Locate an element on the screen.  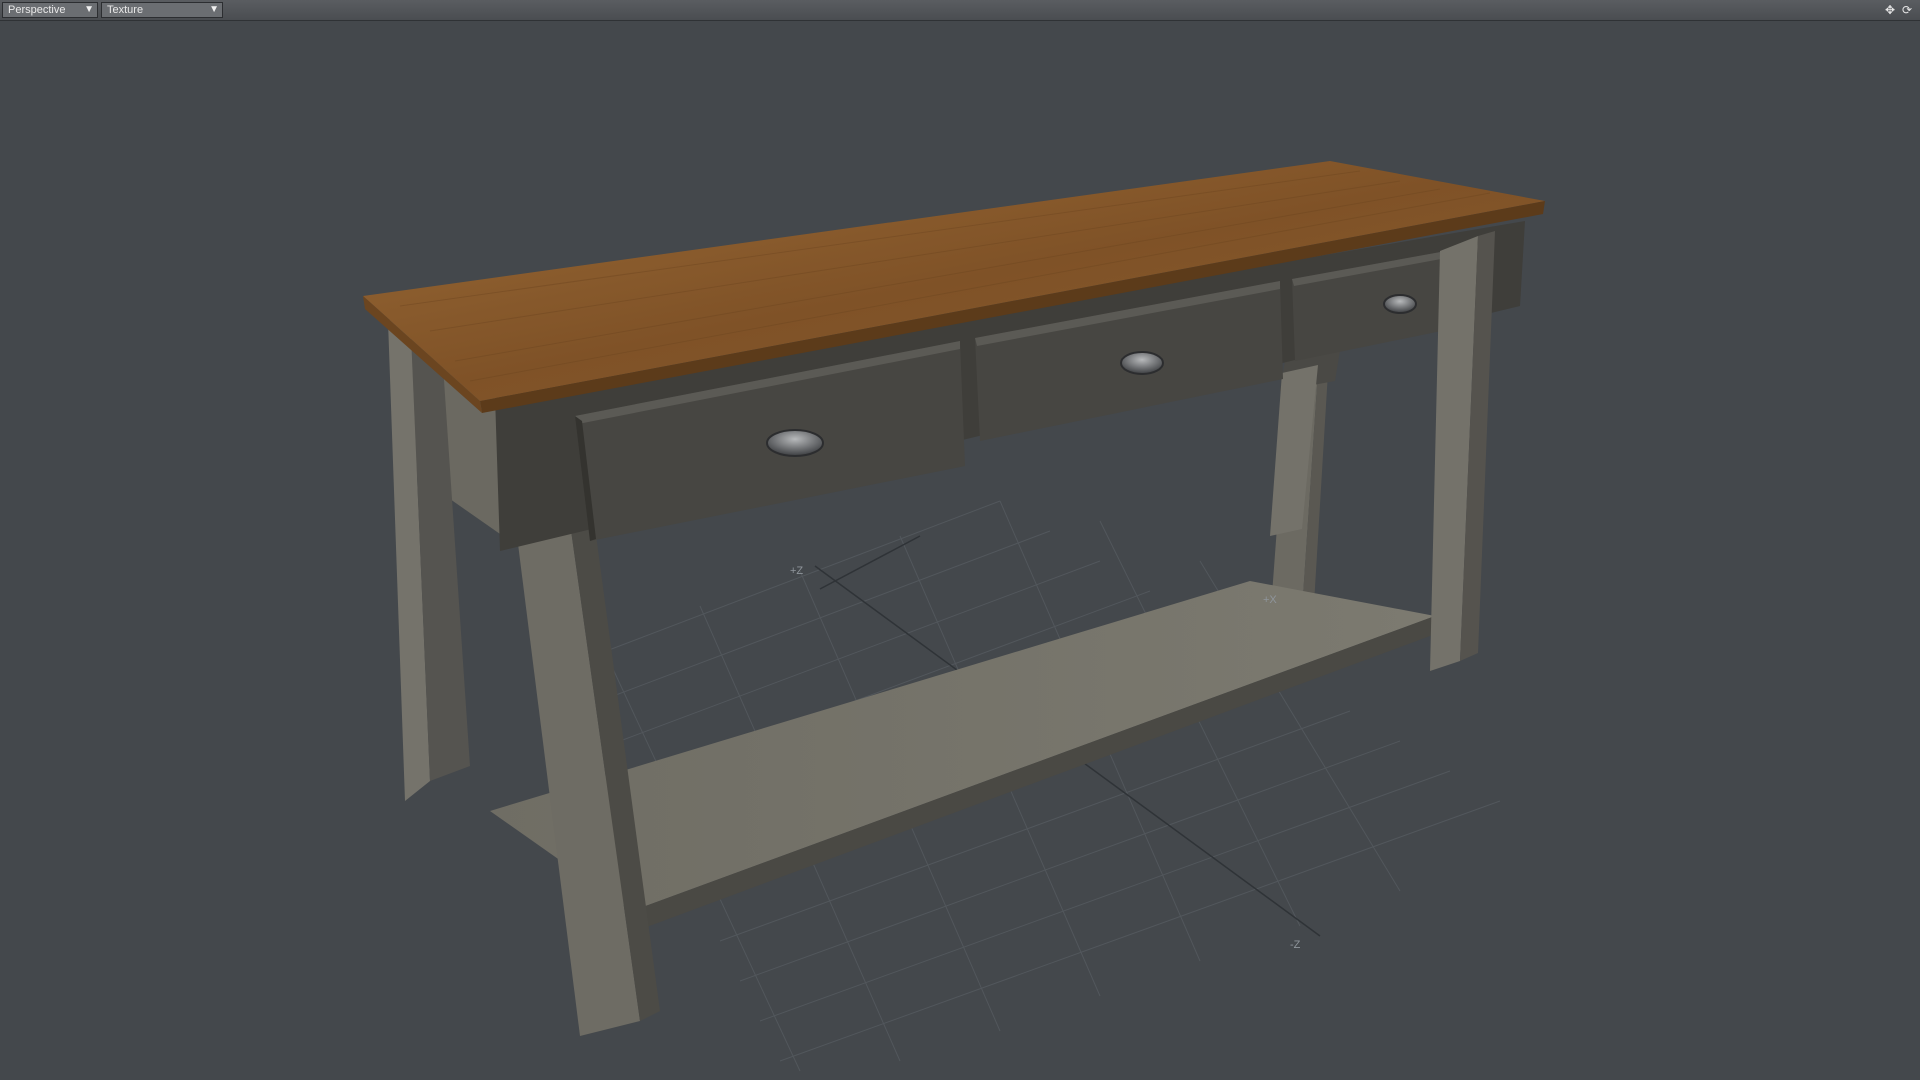
view-mode-value: Perspective is located at coordinates (37, 10).